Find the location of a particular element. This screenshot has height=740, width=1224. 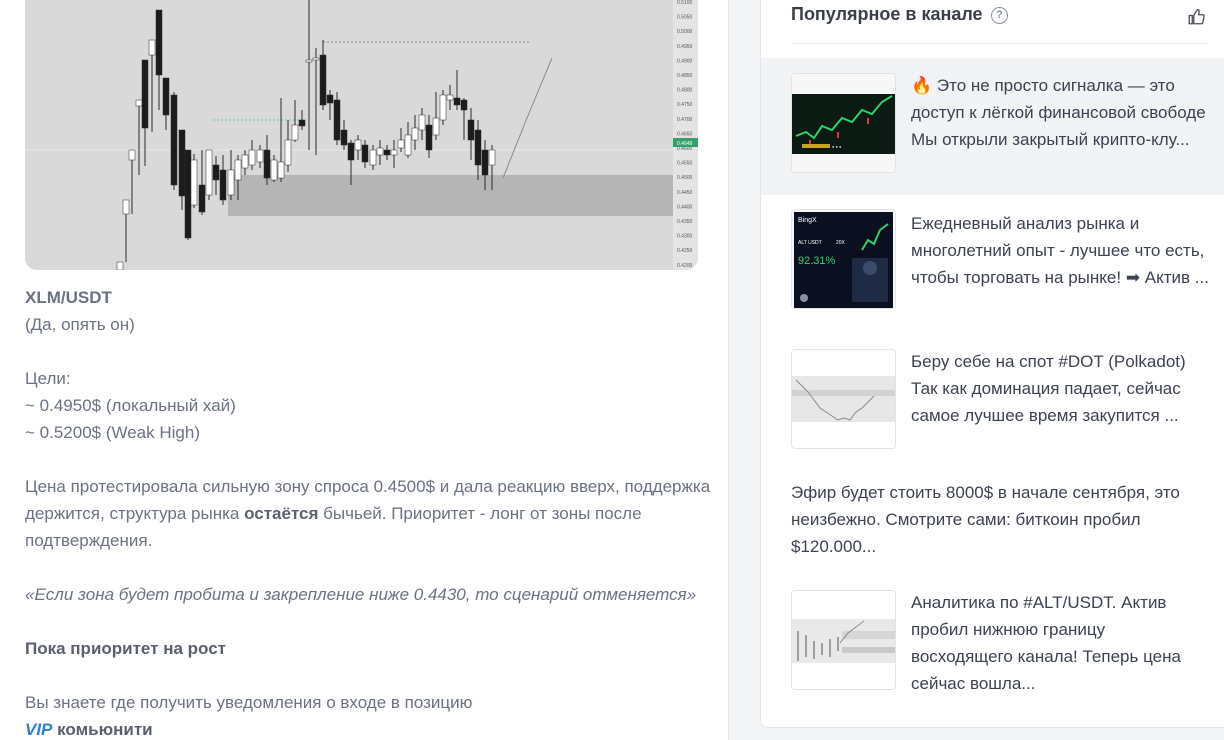

price-tick-label: 0.4450 is located at coordinates (685, 193).